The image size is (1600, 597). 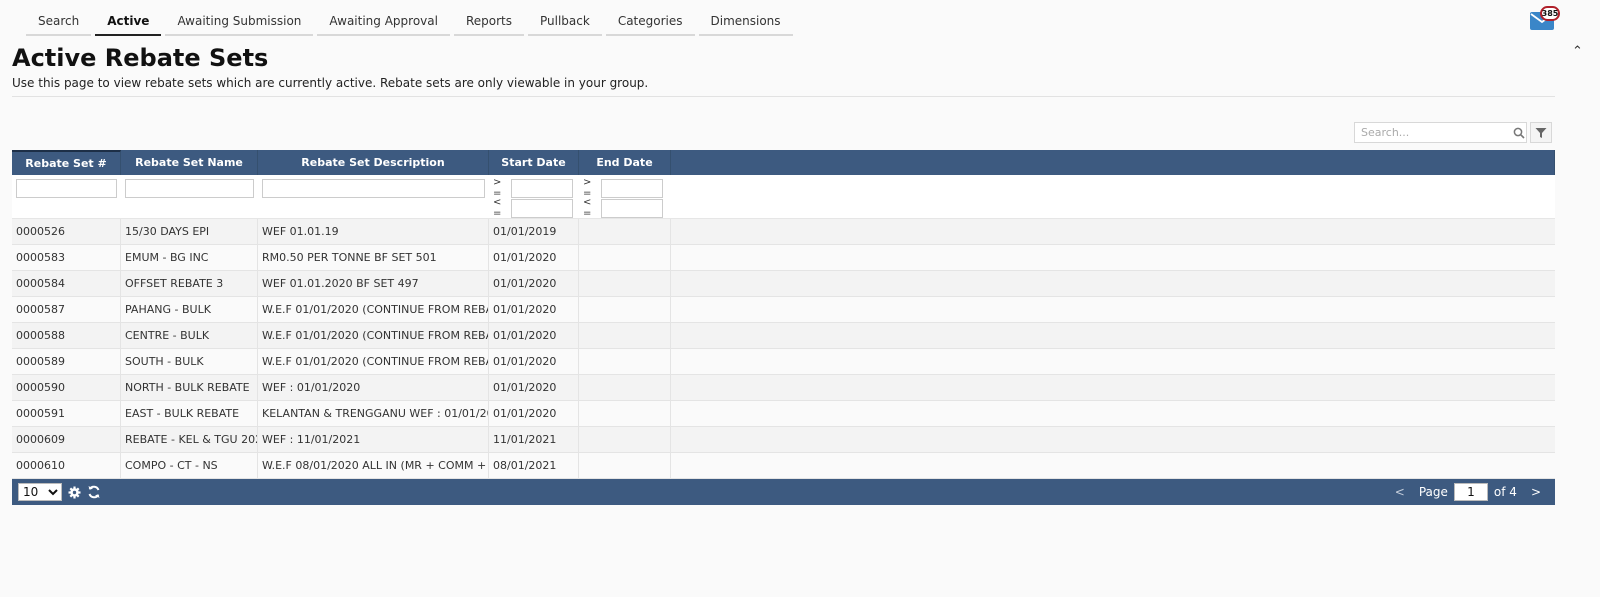 I want to click on cell-rebate-set-description: WEF 01.01.19, so click(x=373, y=231).